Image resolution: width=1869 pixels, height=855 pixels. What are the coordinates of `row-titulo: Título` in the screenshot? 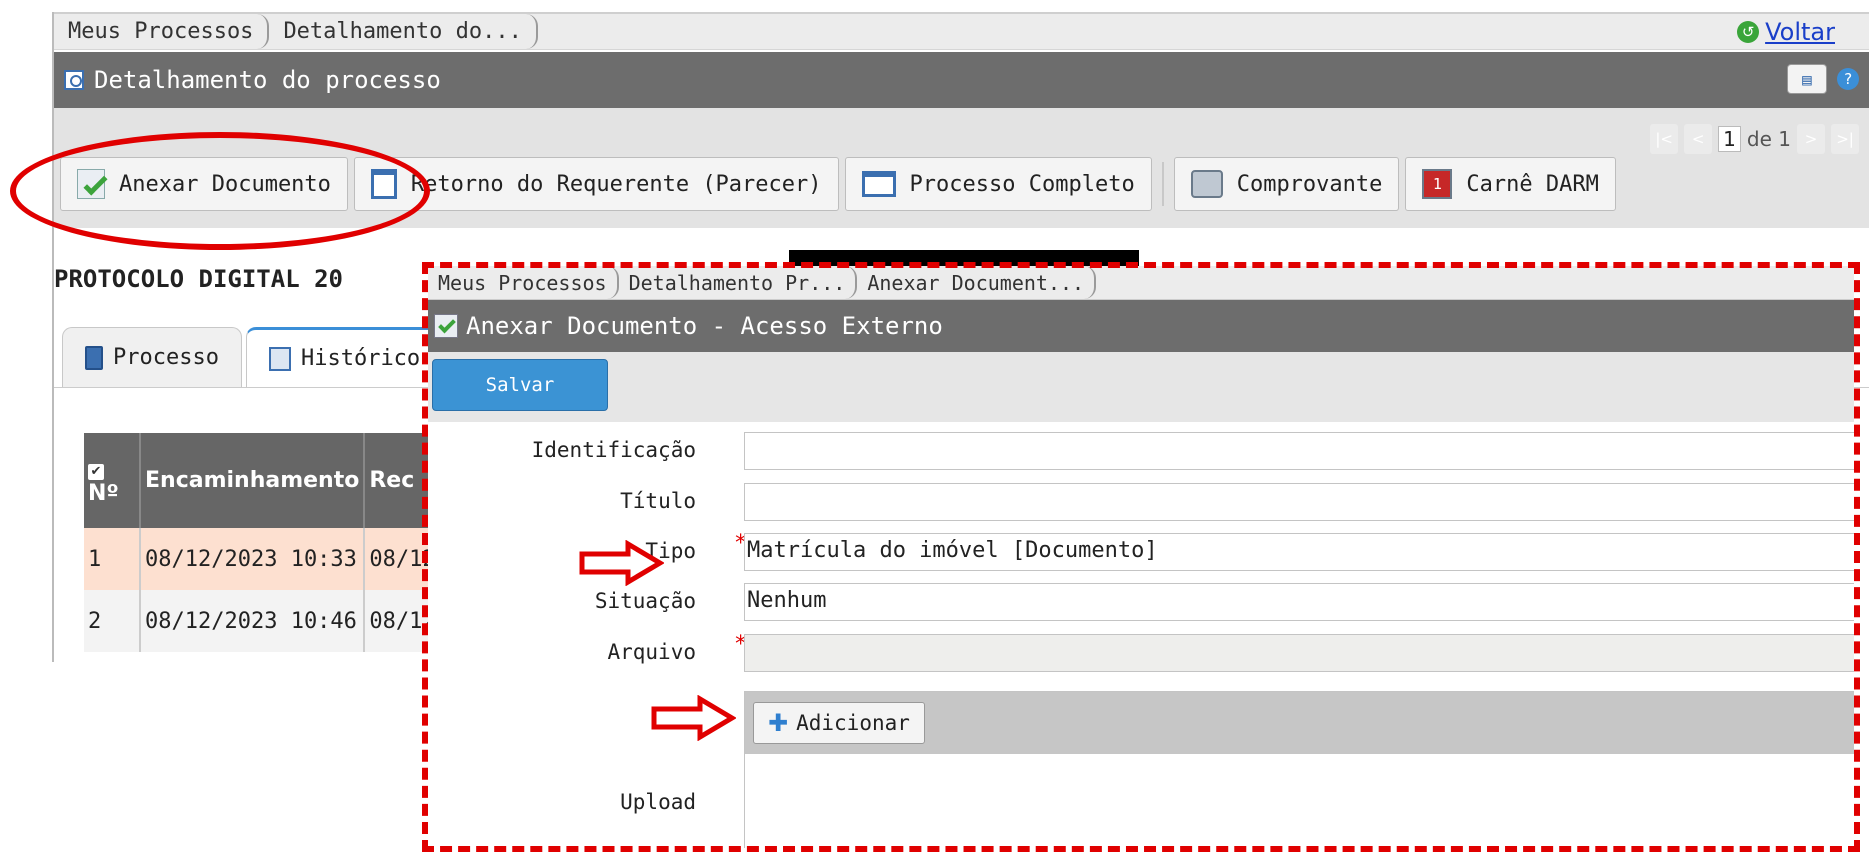 It's located at (1141, 503).